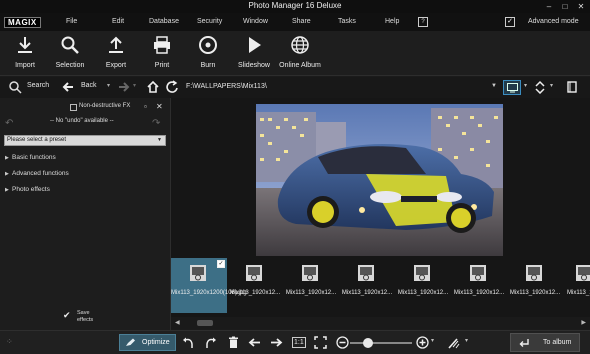 This screenshot has height=354, width=590. Describe the element at coordinates (301, 21) in the screenshot. I see `menu-share: Share` at that location.